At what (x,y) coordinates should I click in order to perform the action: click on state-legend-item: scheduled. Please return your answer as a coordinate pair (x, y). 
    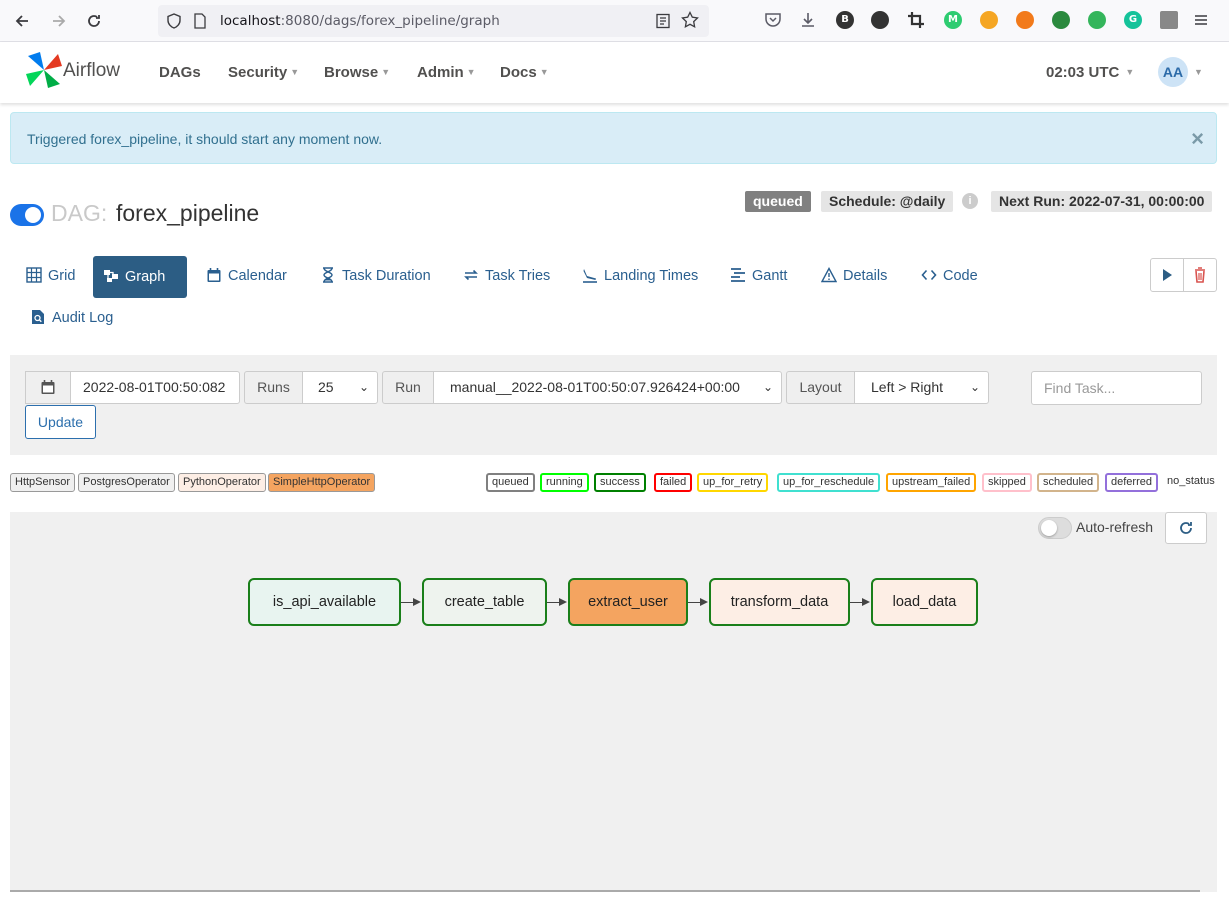
    Looking at the image, I should click on (1068, 482).